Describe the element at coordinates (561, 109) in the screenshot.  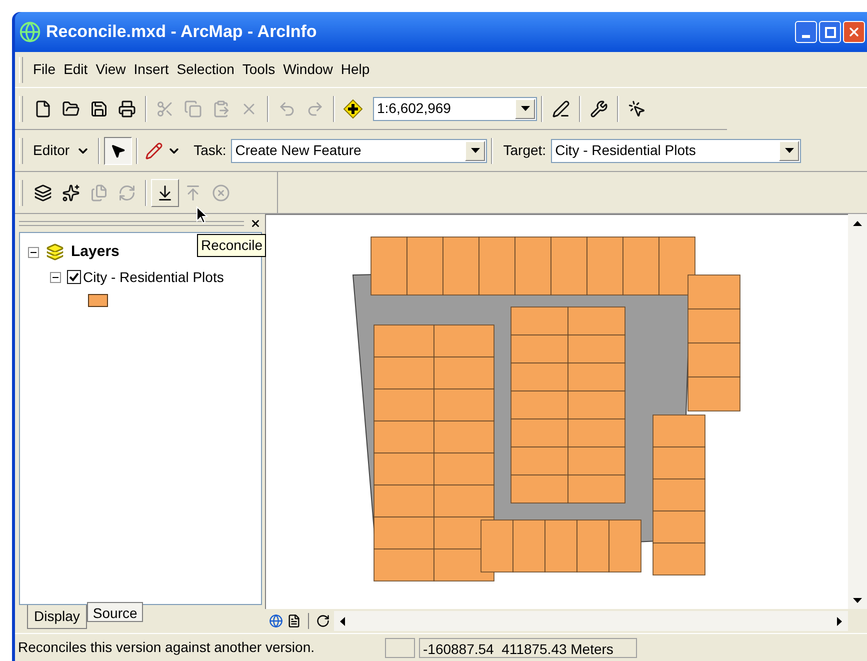
I see `pen-icon` at that location.